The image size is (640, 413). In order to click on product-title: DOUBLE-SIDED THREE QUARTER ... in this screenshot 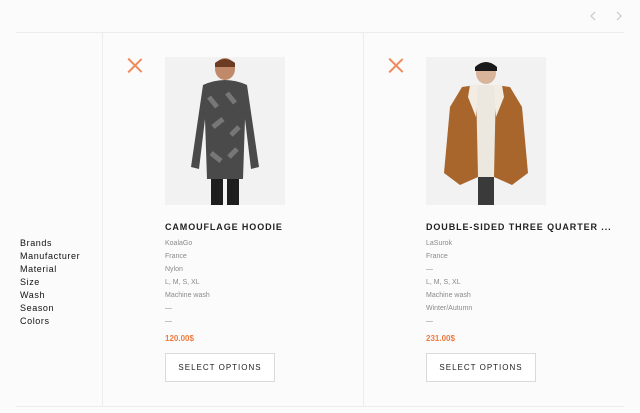, I will do `click(521, 227)`.